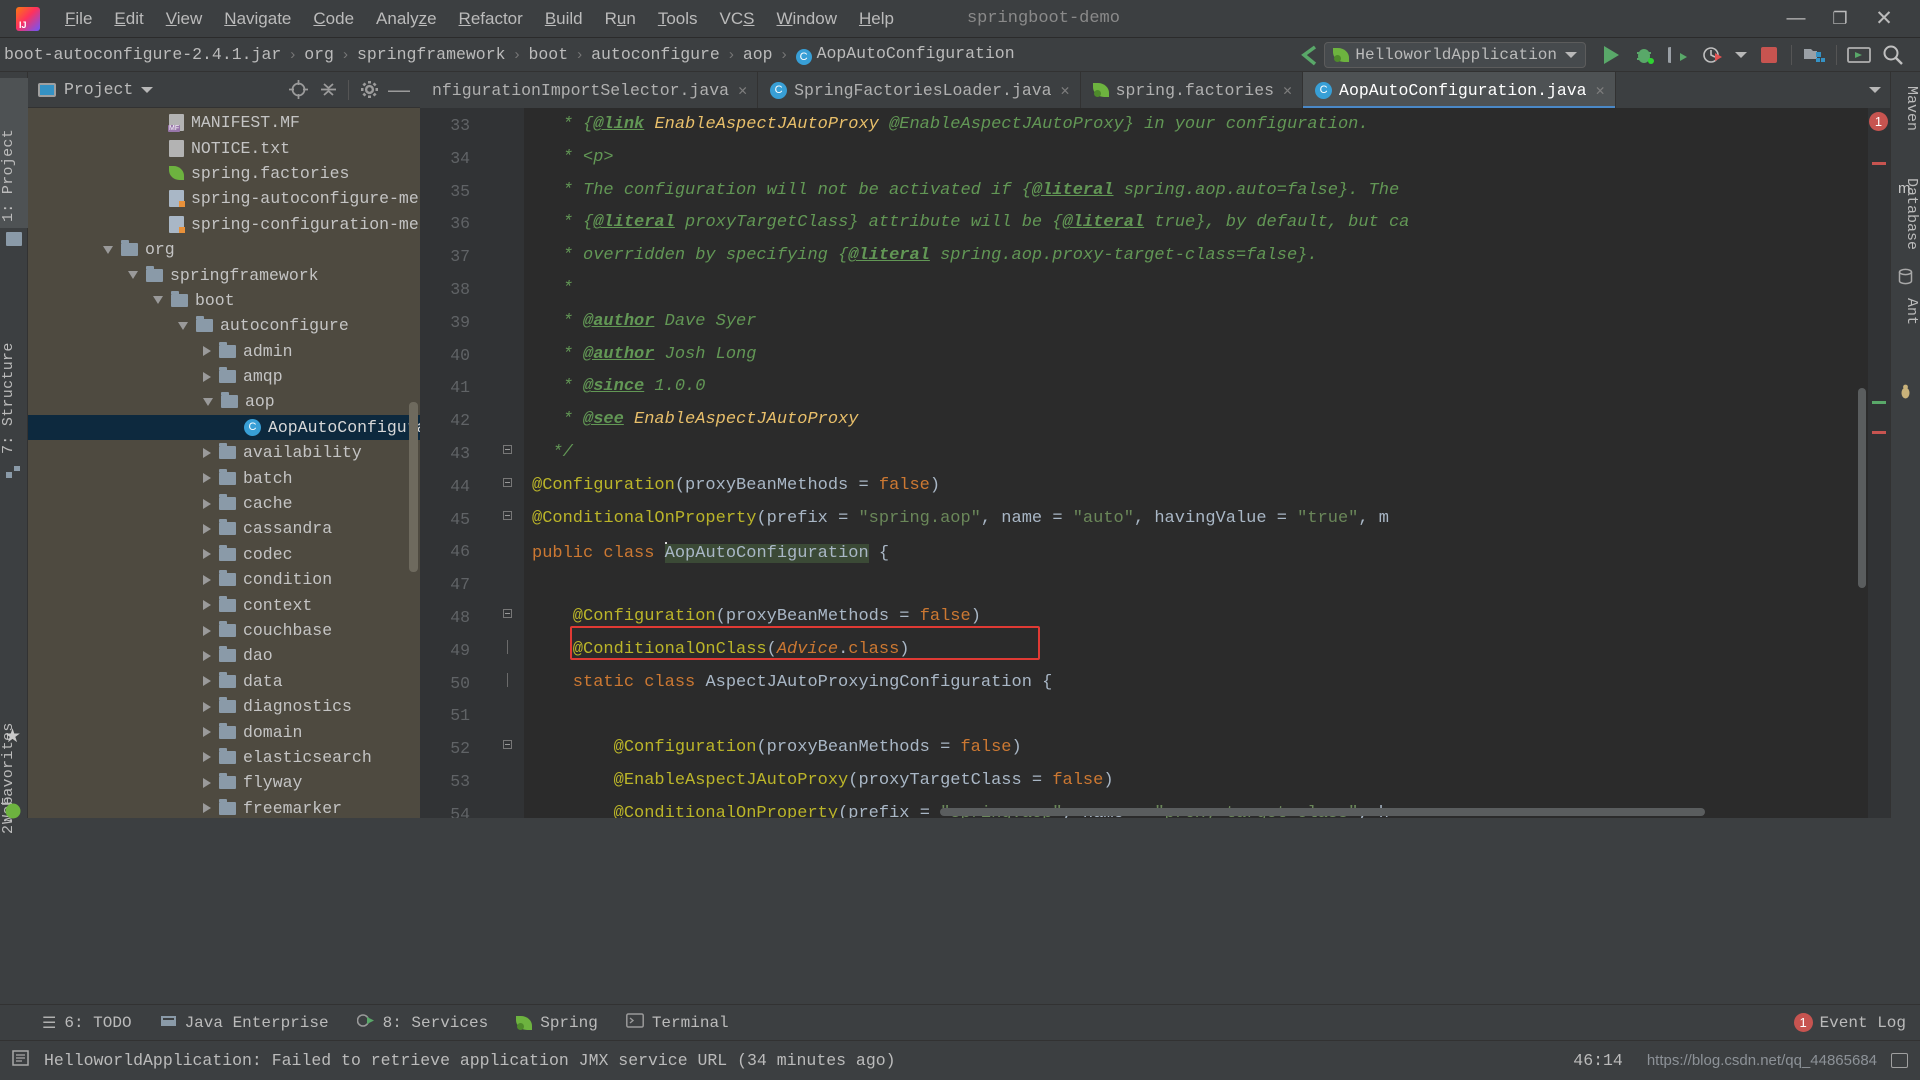 Image resolution: width=1920 pixels, height=1080 pixels. What do you see at coordinates (319, 54) in the screenshot?
I see `breadcrumb-item-1: org` at bounding box center [319, 54].